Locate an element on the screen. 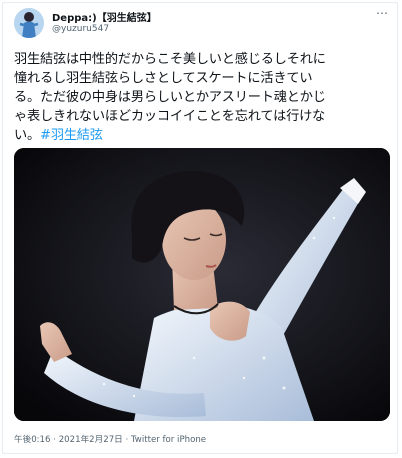 This screenshot has width=402, height=458. user-handle: @yuzuru547 is located at coordinates (80, 29).